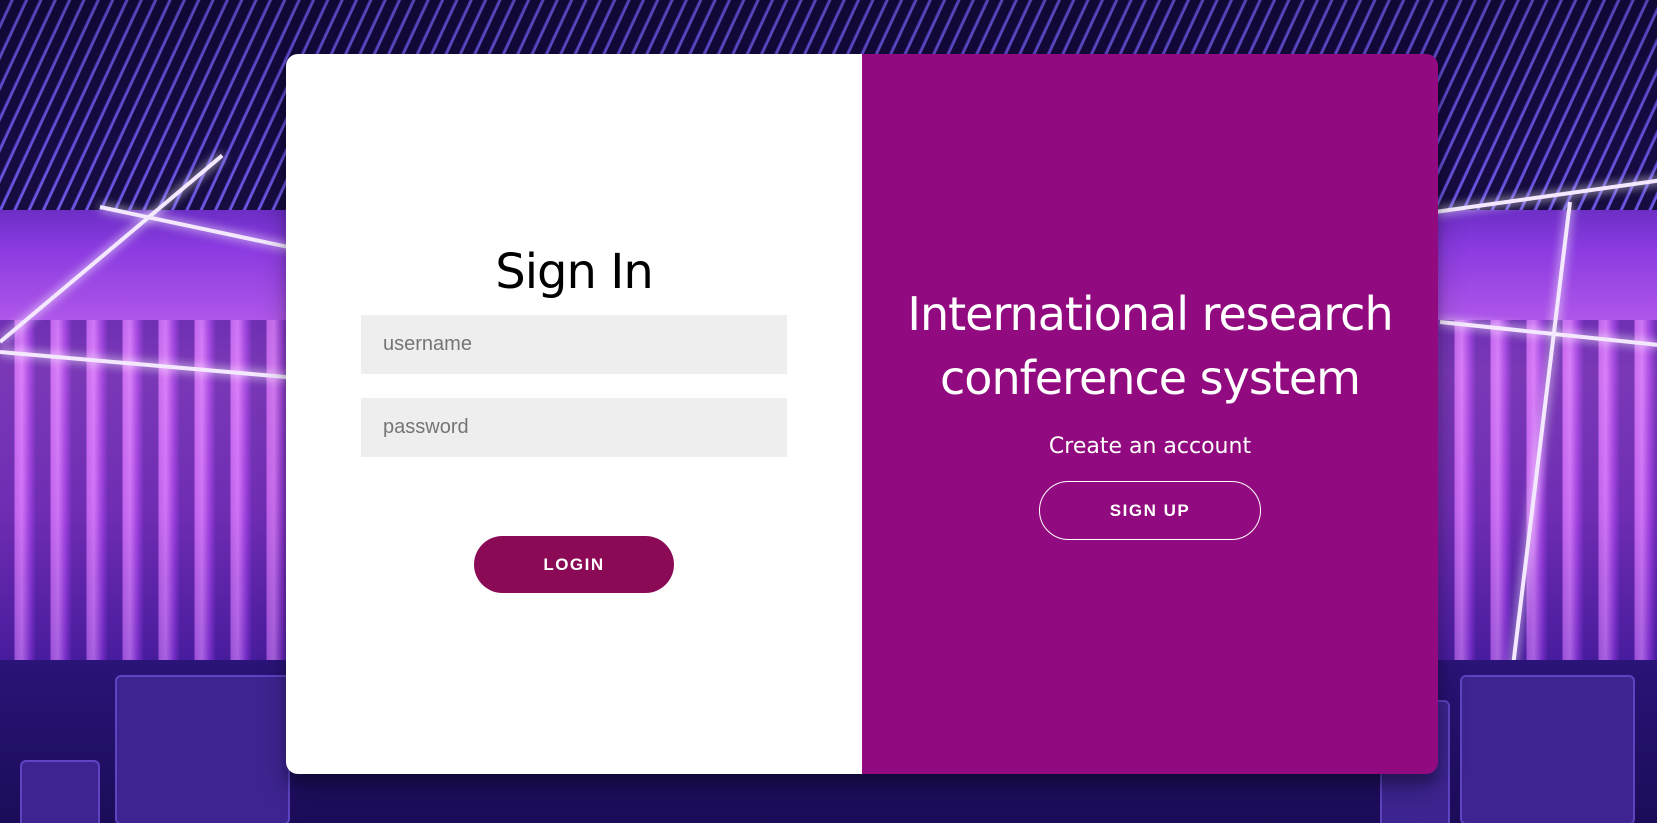 This screenshot has width=1657, height=823. Describe the element at coordinates (1150, 510) in the screenshot. I see `signup-button: SIGN UP` at that location.